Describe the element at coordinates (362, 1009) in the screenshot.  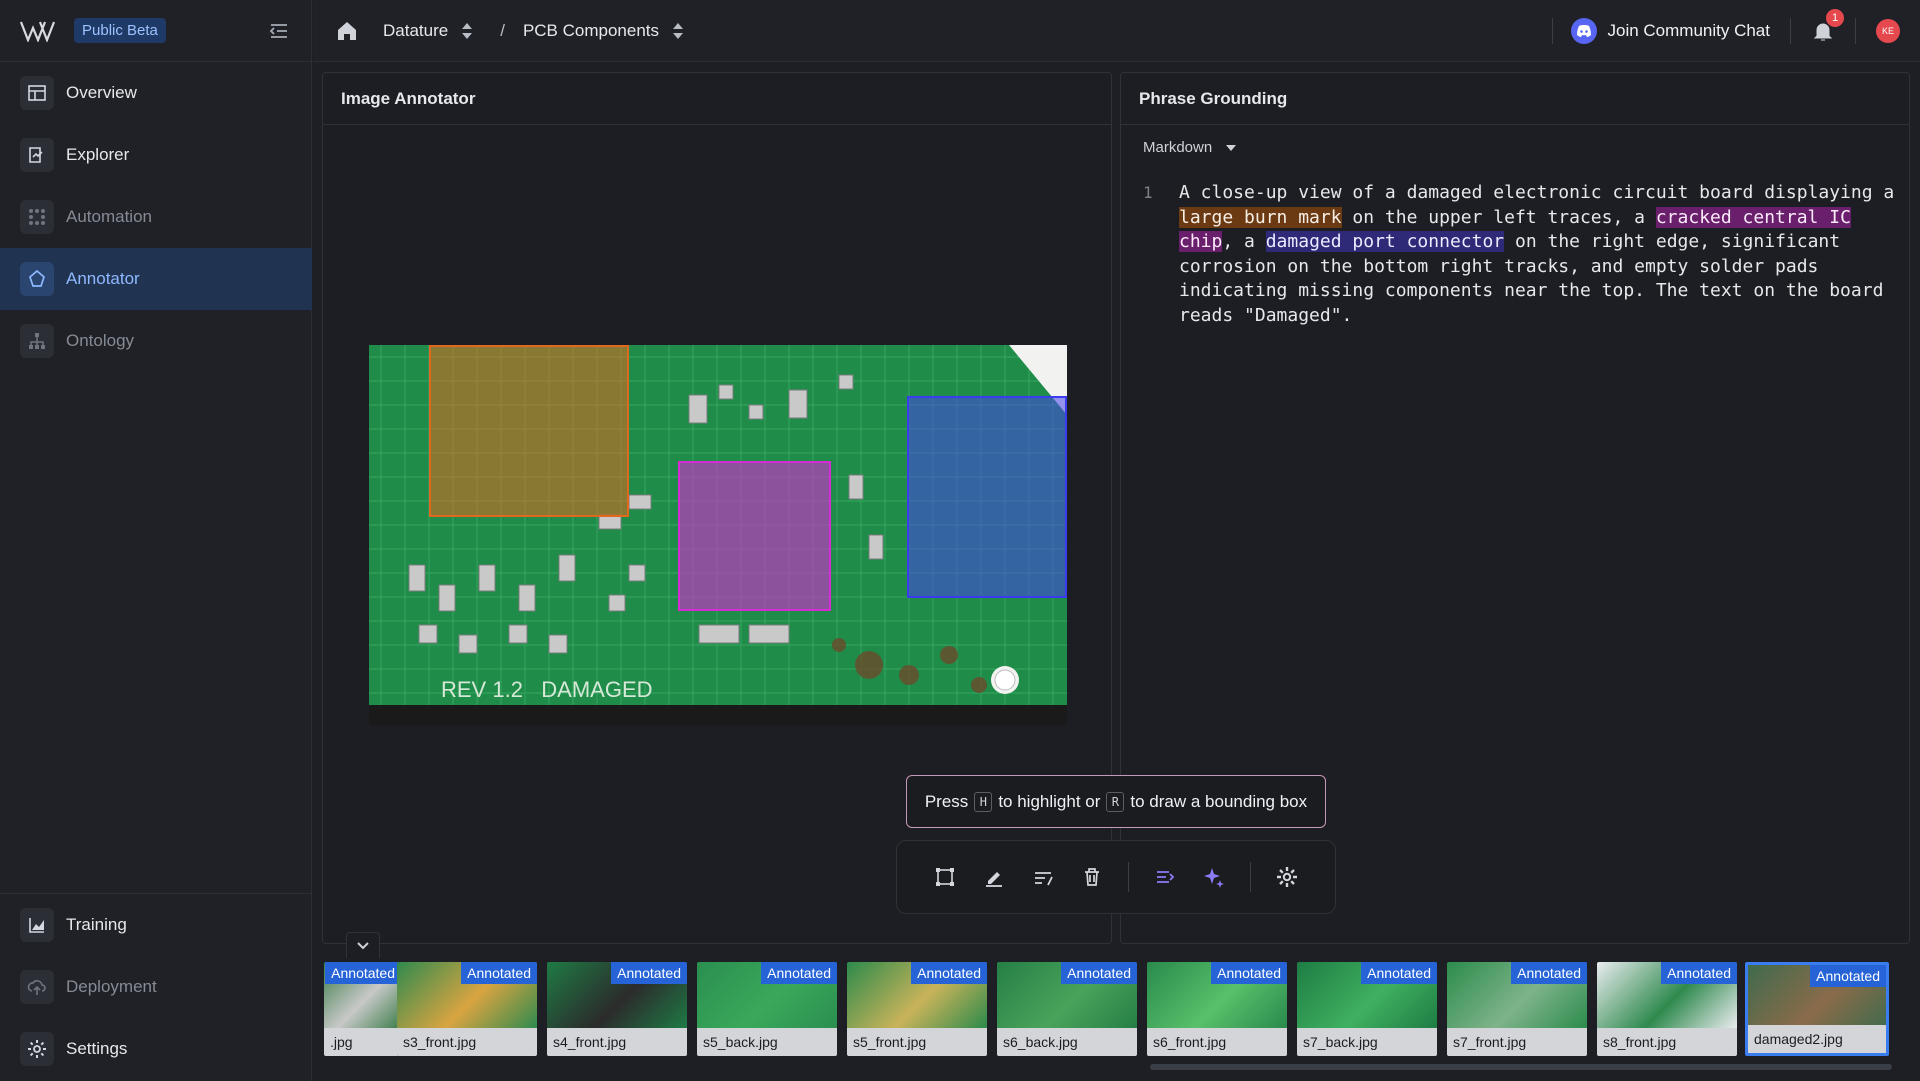
I see `thumbnail-0: Annotated .jpg` at that location.